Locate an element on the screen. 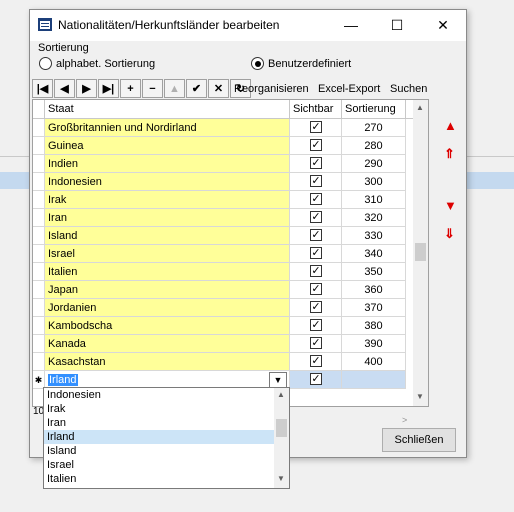  staat-cell: Italien is located at coordinates (167, 272).